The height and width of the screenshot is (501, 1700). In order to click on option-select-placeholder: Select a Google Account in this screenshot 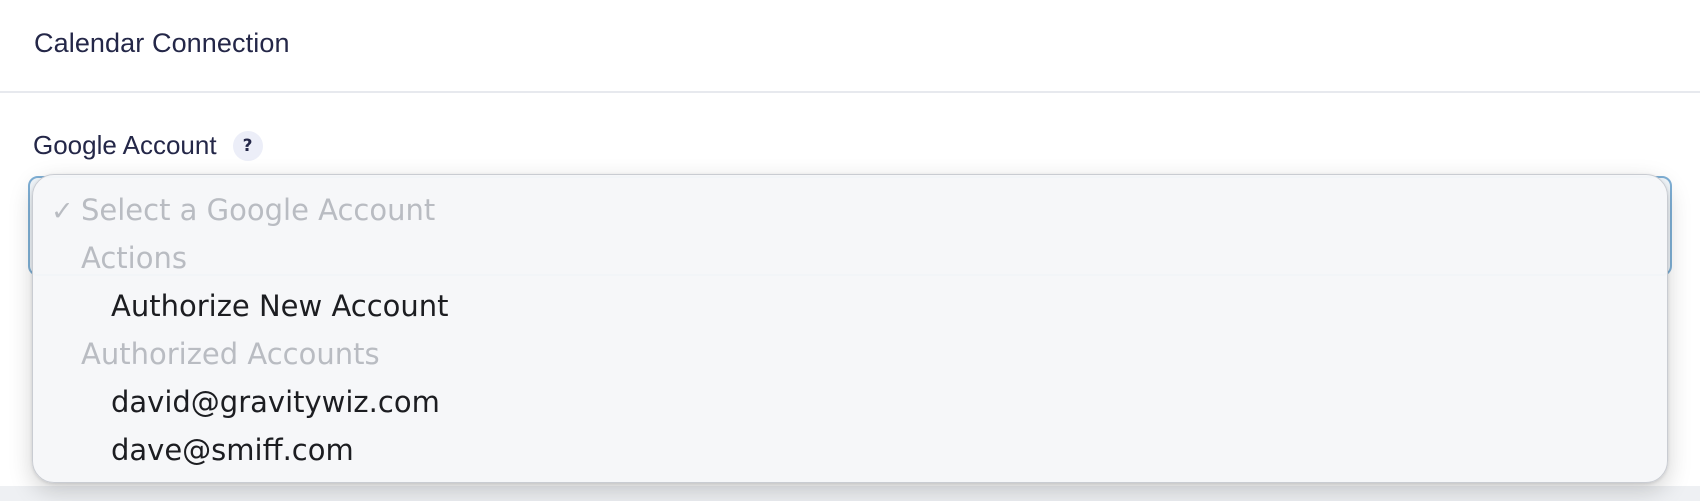, I will do `click(258, 210)`.